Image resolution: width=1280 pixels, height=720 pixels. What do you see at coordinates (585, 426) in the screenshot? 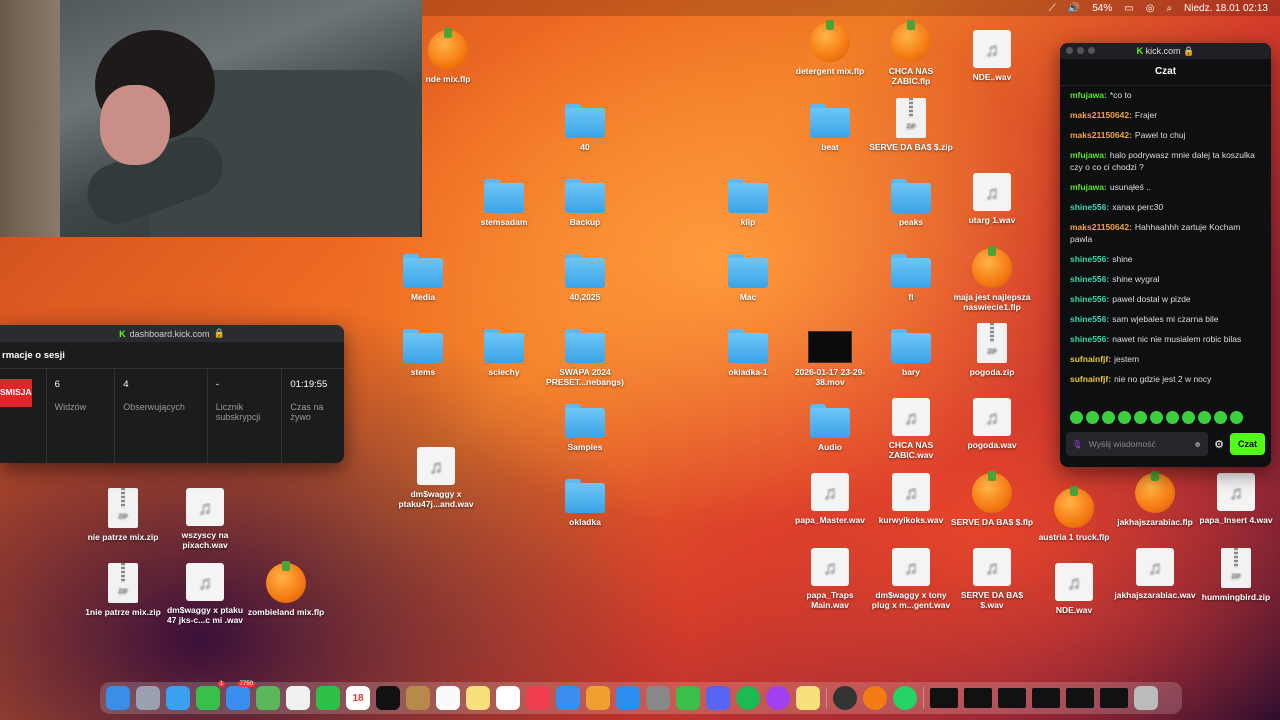
I see `desktop-icon: Samples` at bounding box center [585, 426].